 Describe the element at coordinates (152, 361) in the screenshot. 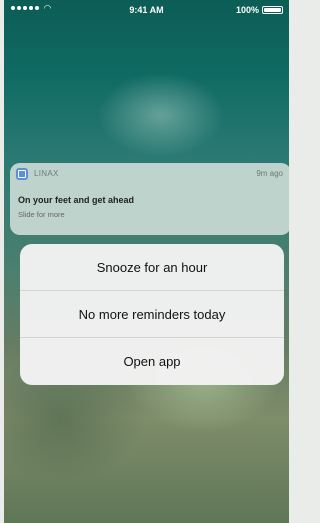

I see `open-app-button: Open app` at that location.